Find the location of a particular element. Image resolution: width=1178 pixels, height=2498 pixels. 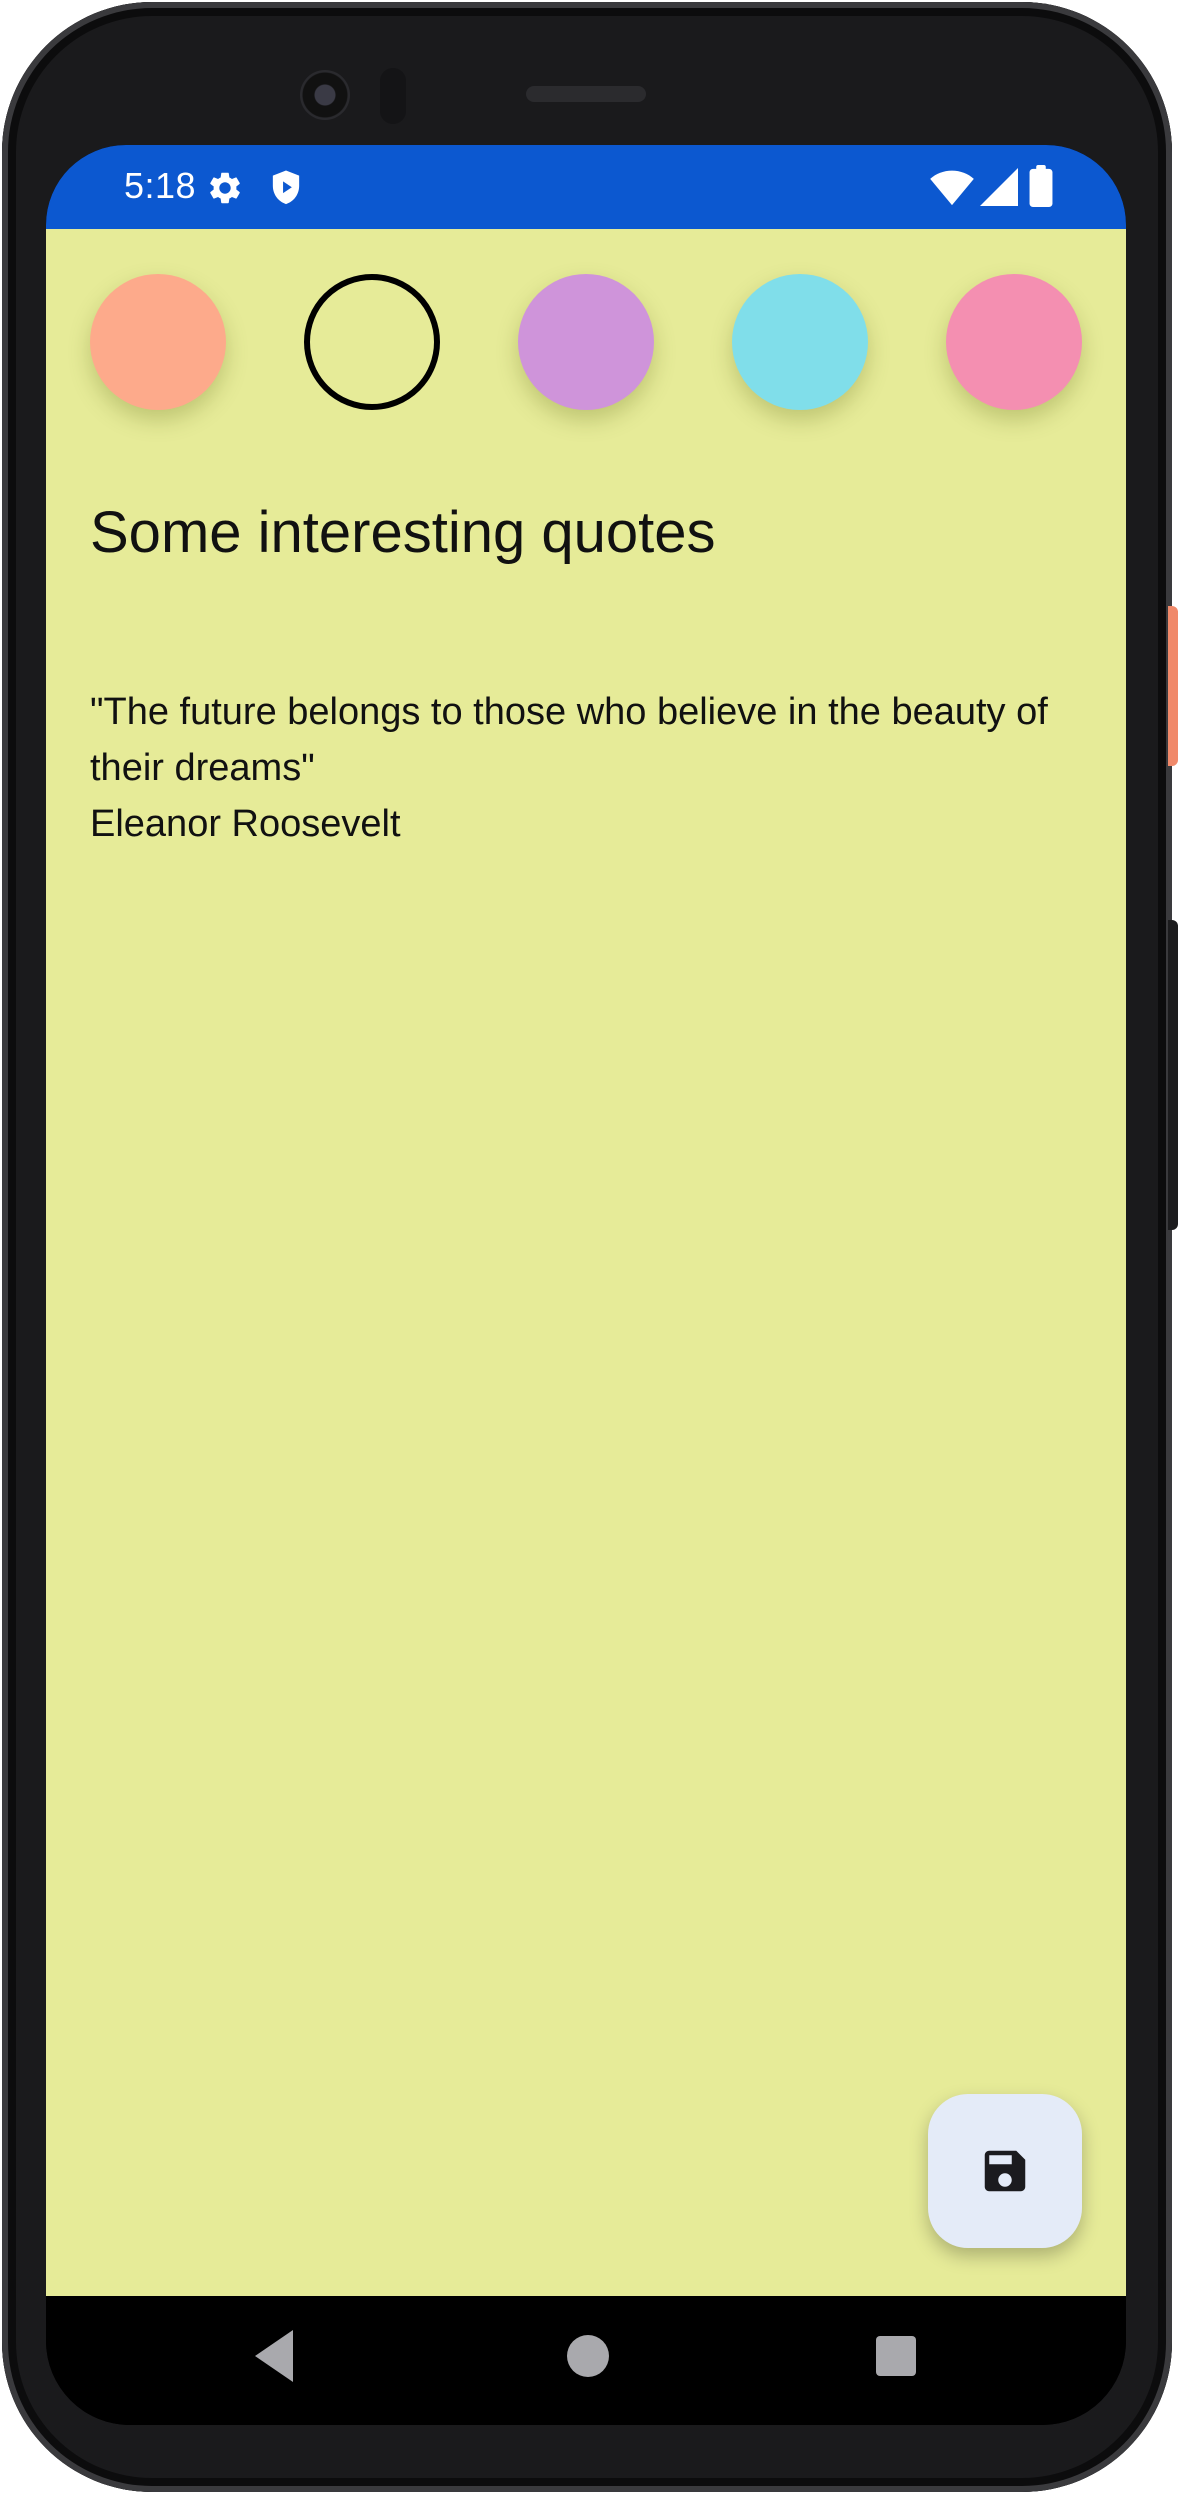

save-floppy-icon is located at coordinates (1005, 2171).